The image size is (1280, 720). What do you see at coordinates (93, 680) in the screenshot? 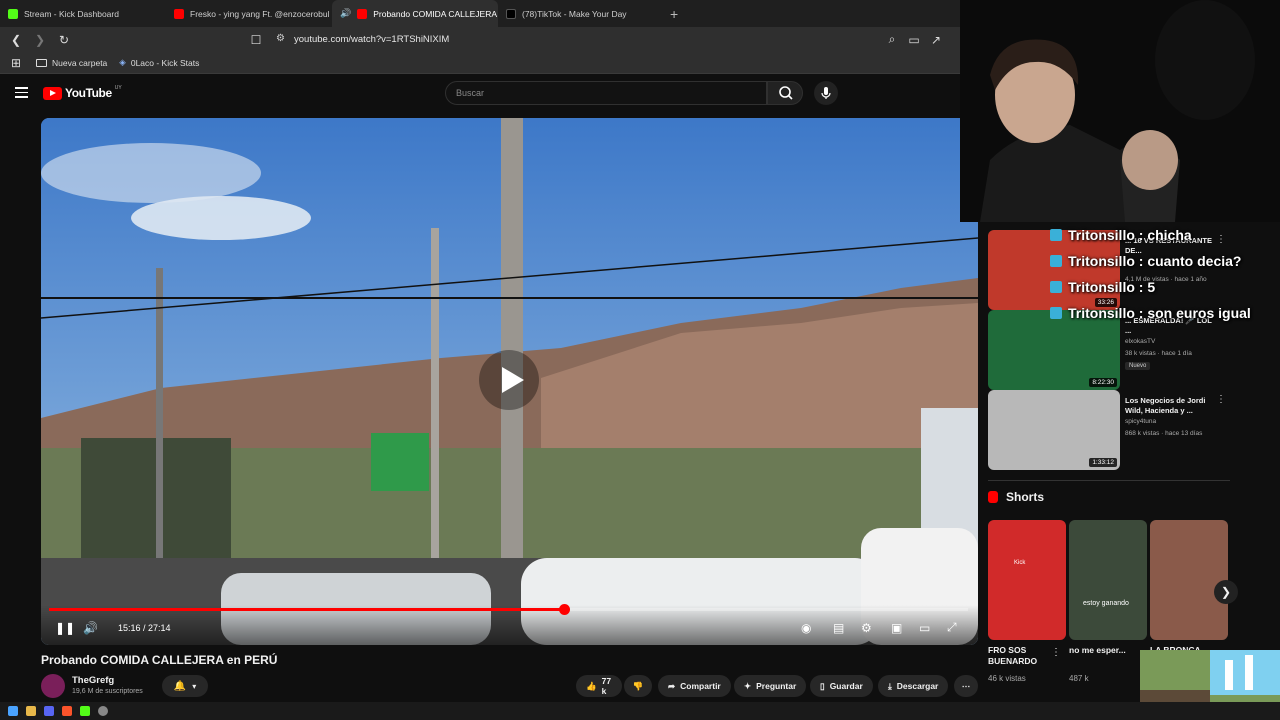
I see `channel-name: TheGrefg` at bounding box center [93, 680].